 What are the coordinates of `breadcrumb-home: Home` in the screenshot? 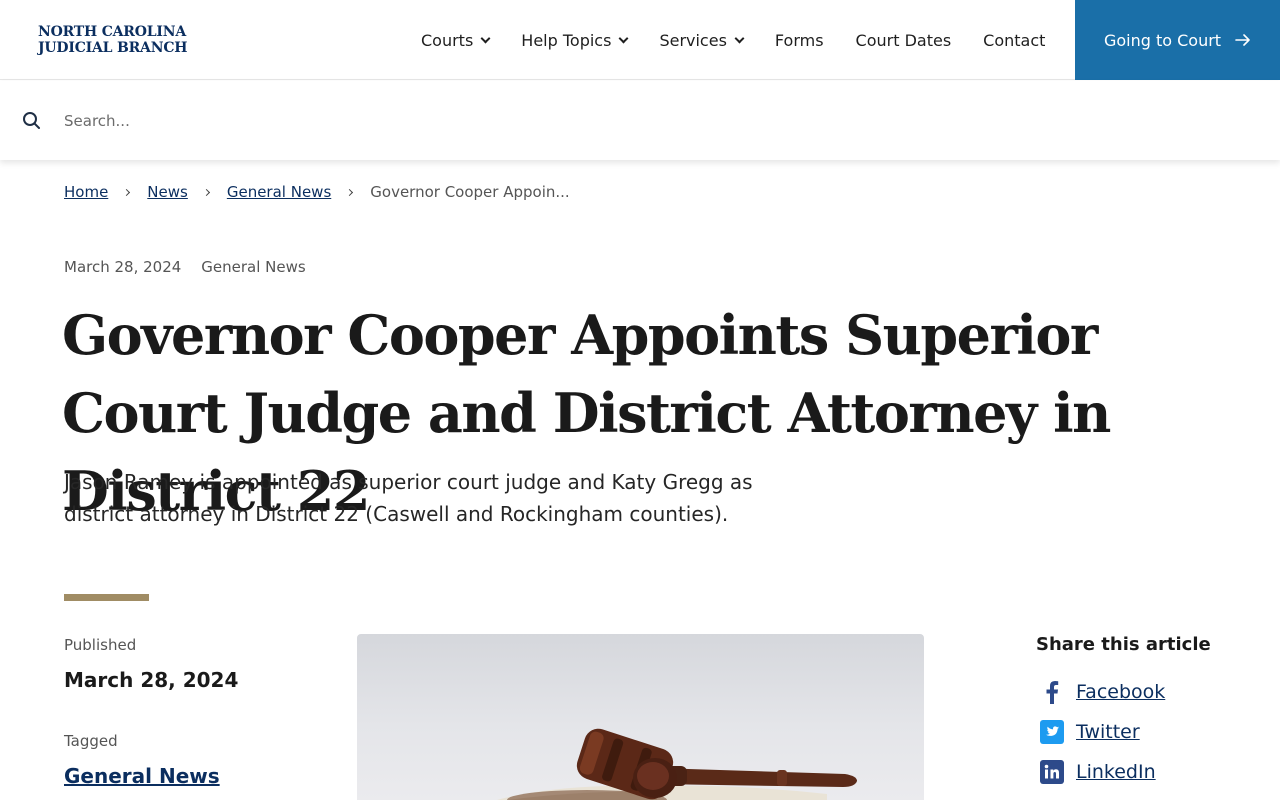 It's located at (86, 192).